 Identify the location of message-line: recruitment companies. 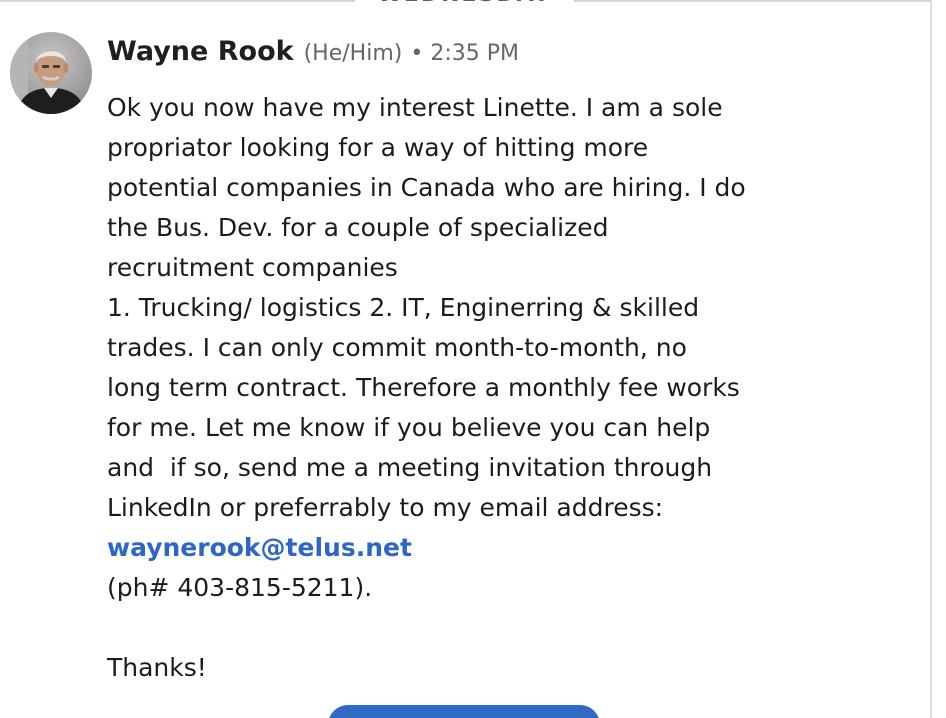
(252, 267).